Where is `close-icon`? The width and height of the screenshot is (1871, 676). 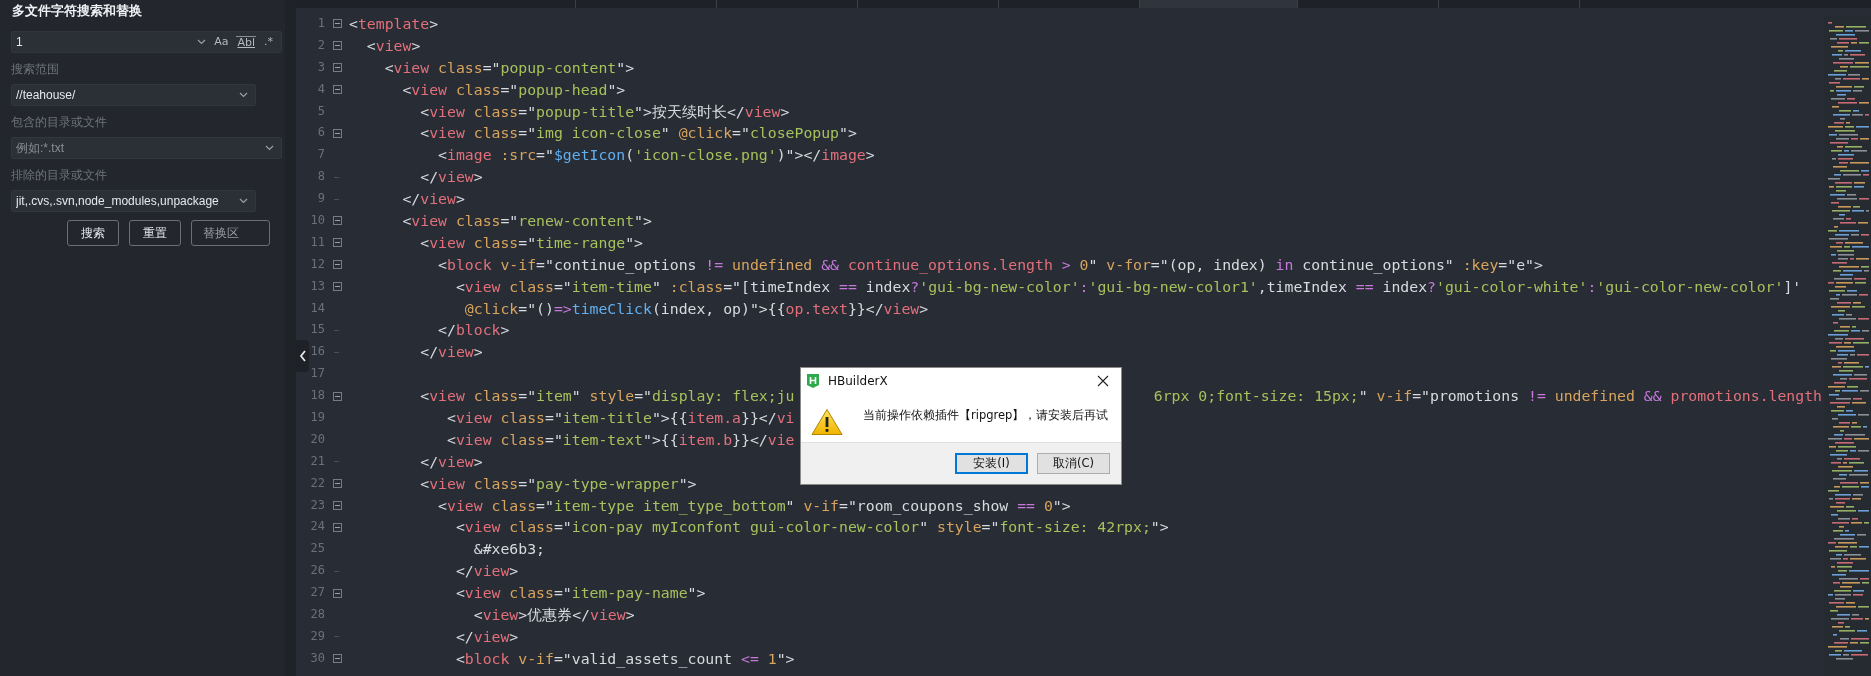 close-icon is located at coordinates (1103, 381).